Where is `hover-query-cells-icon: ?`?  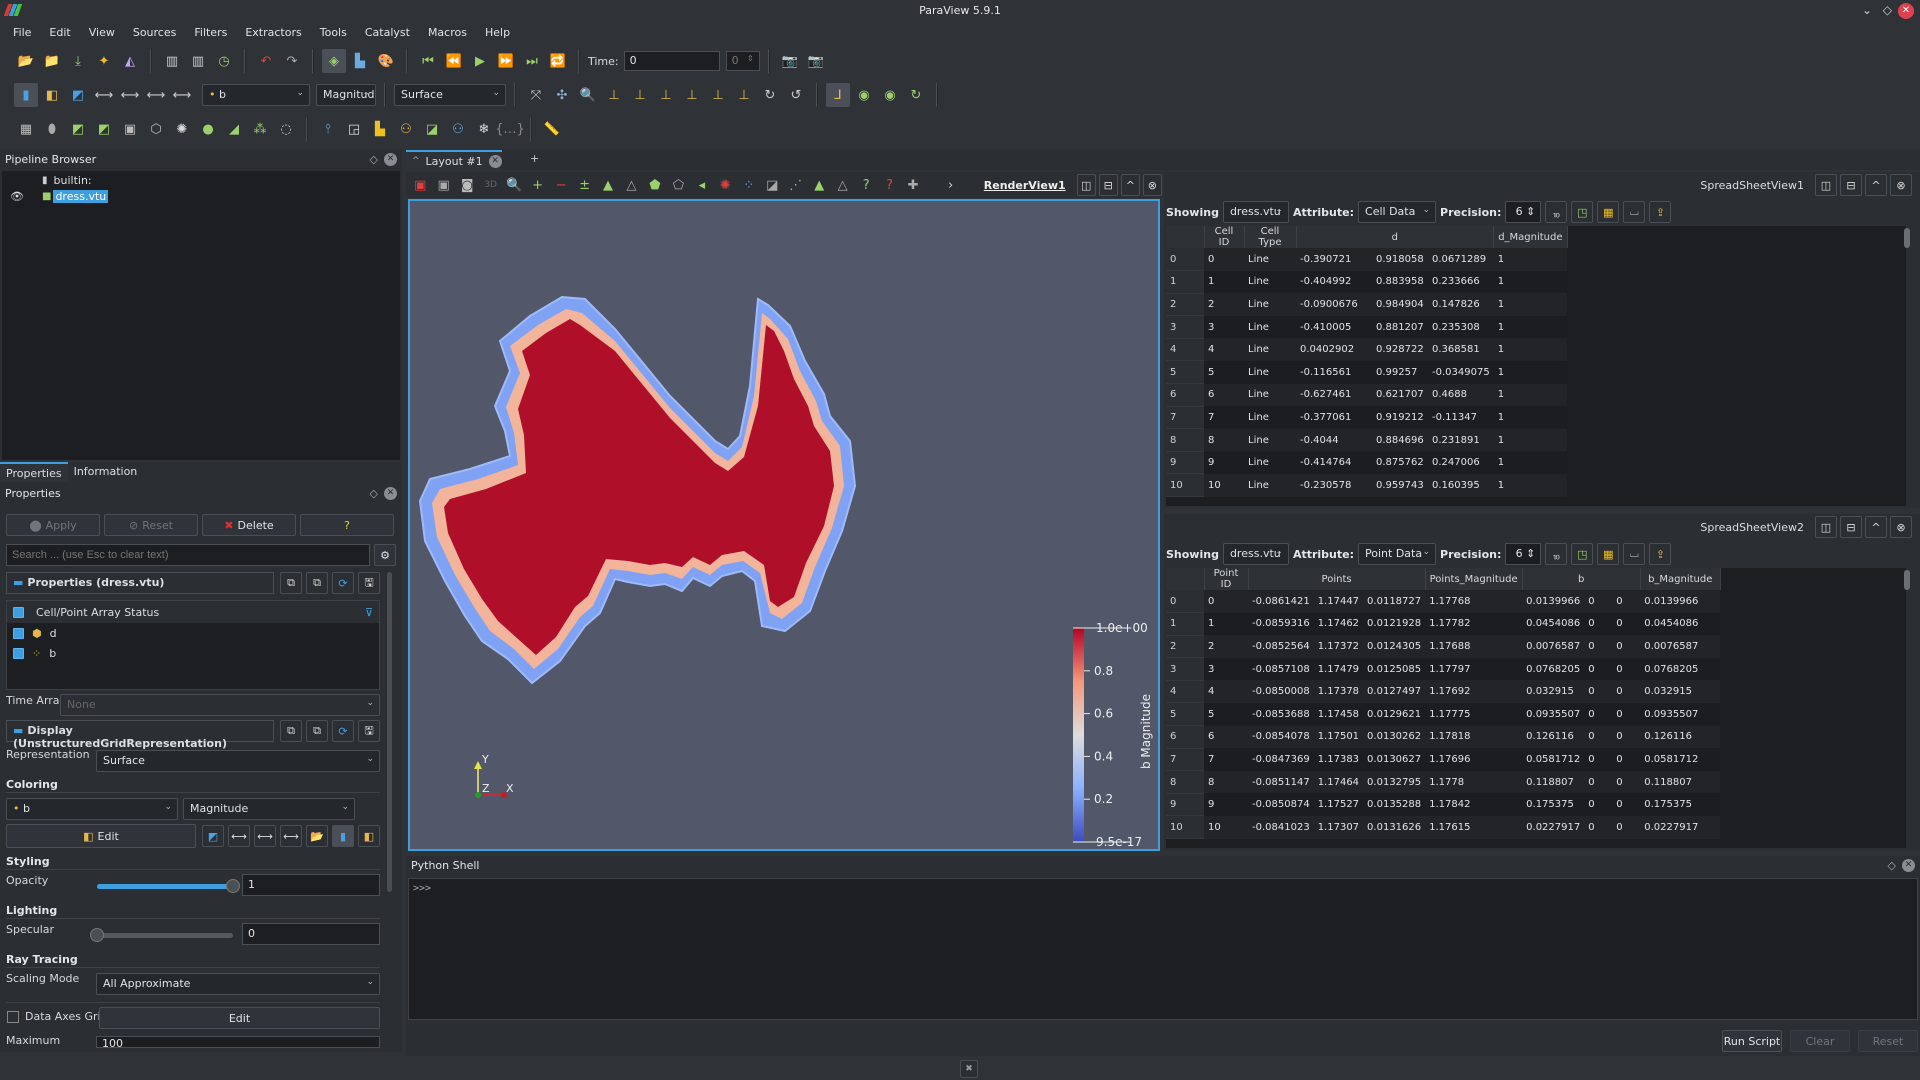
hover-query-cells-icon: ? is located at coordinates (866, 185).